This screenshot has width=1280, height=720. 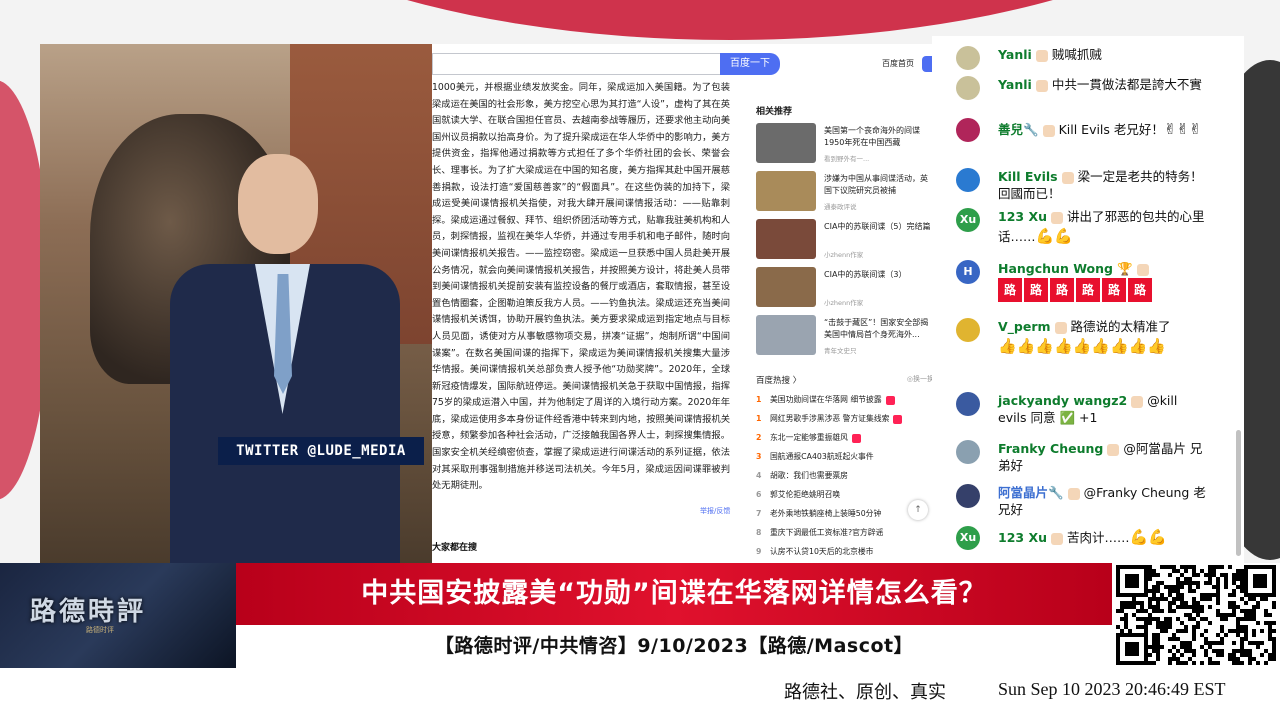 I want to click on related-source: 通泰政评说, so click(x=840, y=207).